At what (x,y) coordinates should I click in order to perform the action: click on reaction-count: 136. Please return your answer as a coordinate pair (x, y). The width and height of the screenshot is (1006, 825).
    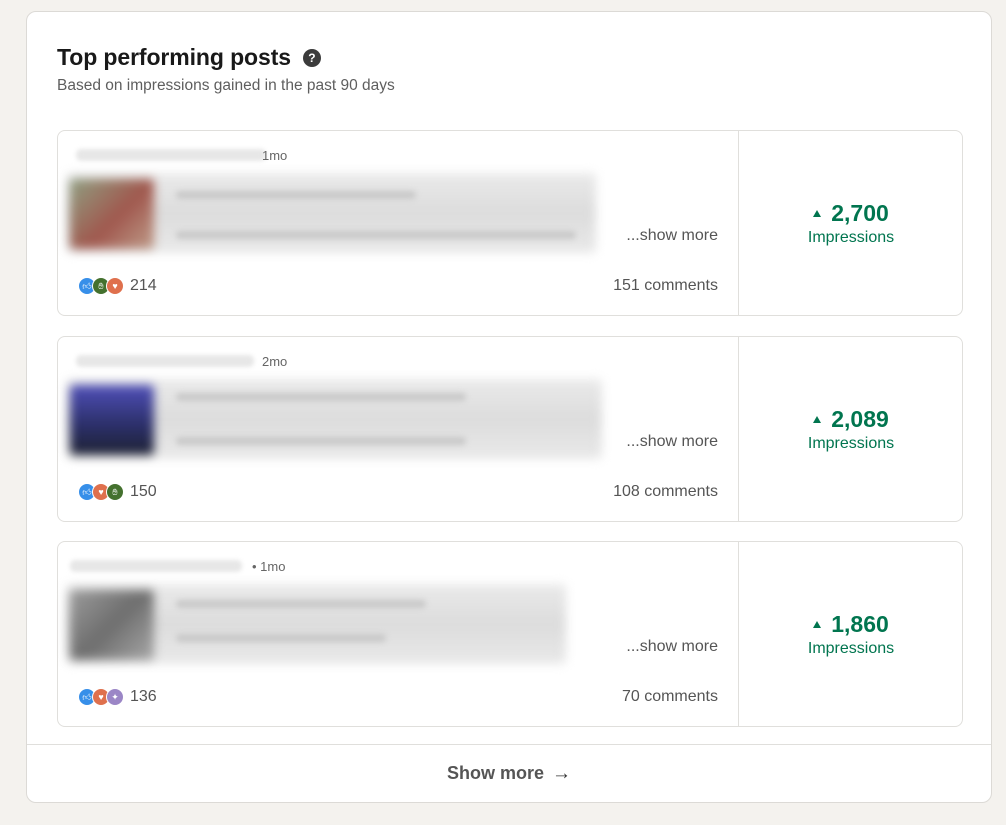
    Looking at the image, I should click on (143, 696).